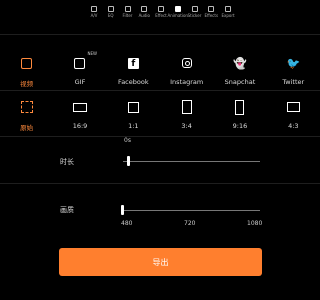 This screenshot has height=300, width=320. What do you see at coordinates (79, 107) in the screenshot?
I see `ratio-16-9-icon` at bounding box center [79, 107].